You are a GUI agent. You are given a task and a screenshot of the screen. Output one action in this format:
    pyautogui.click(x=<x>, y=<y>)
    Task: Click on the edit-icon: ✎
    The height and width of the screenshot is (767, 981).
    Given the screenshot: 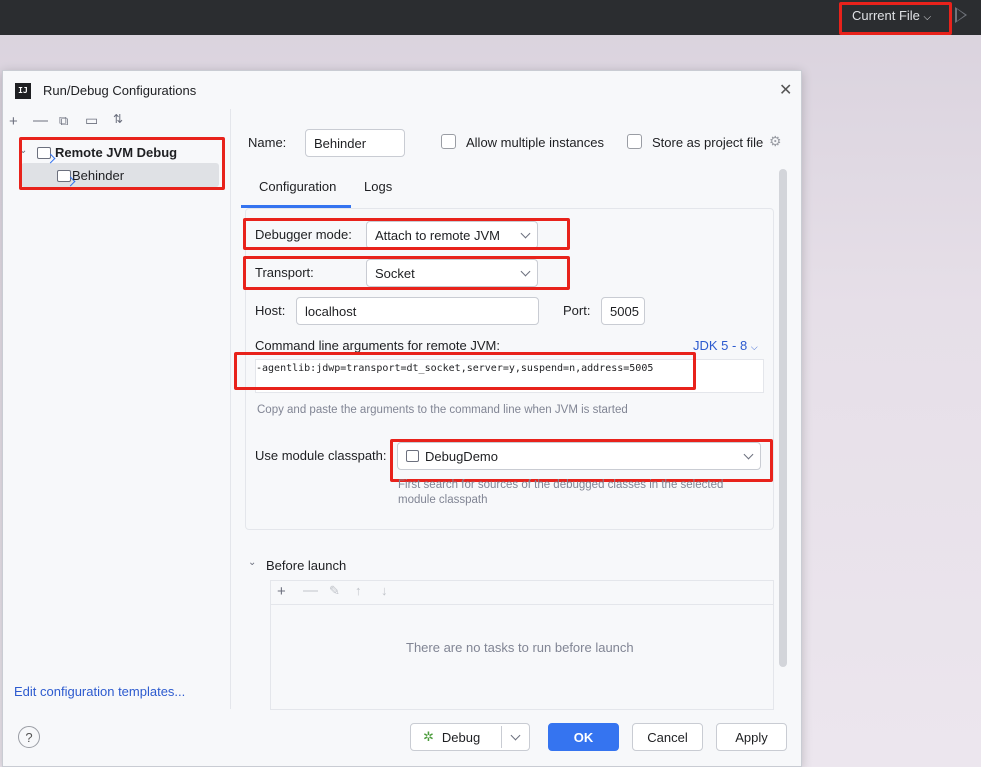 What is the action you would take?
    pyautogui.click(x=334, y=591)
    